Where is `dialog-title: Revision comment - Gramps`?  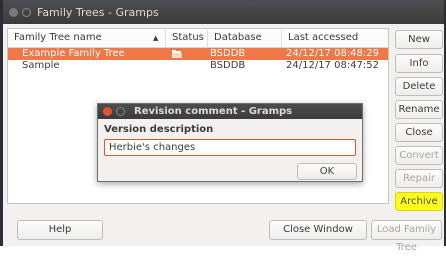 dialog-title: Revision comment - Gramps is located at coordinates (213, 111).